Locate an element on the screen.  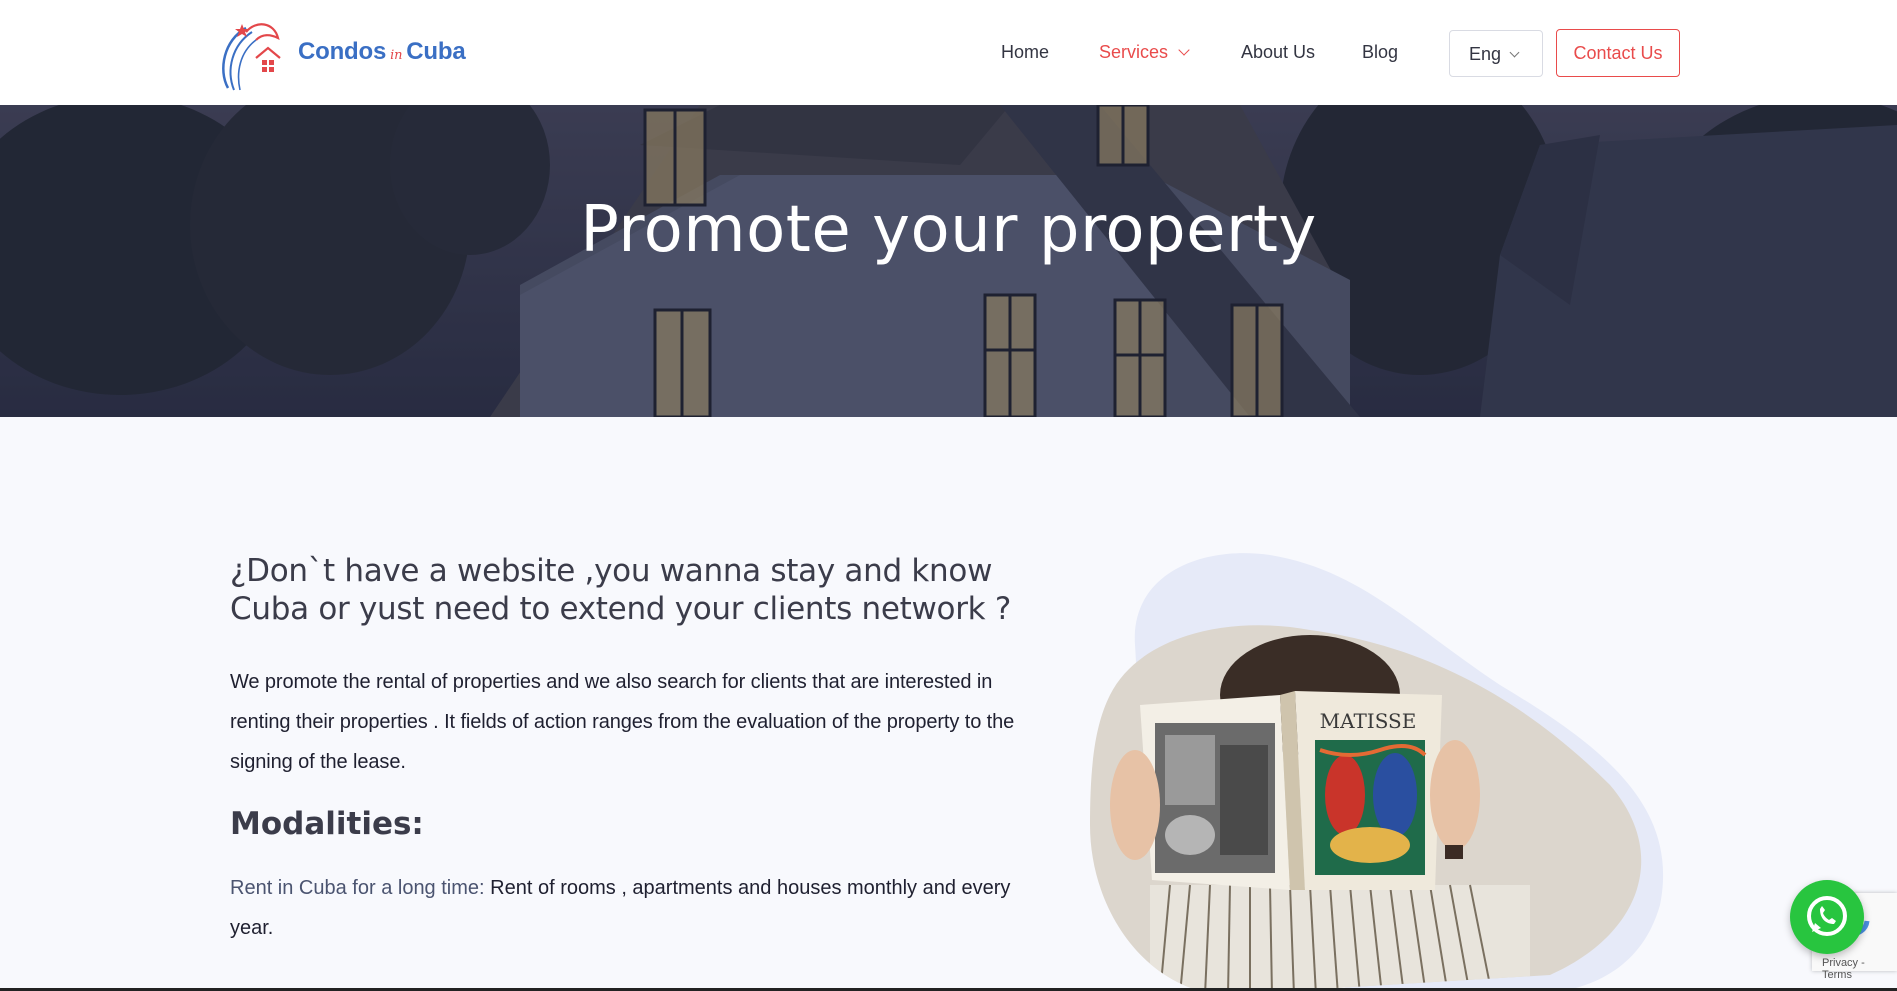
woman-reading-image: MATISSE is located at coordinates (1377, 772).